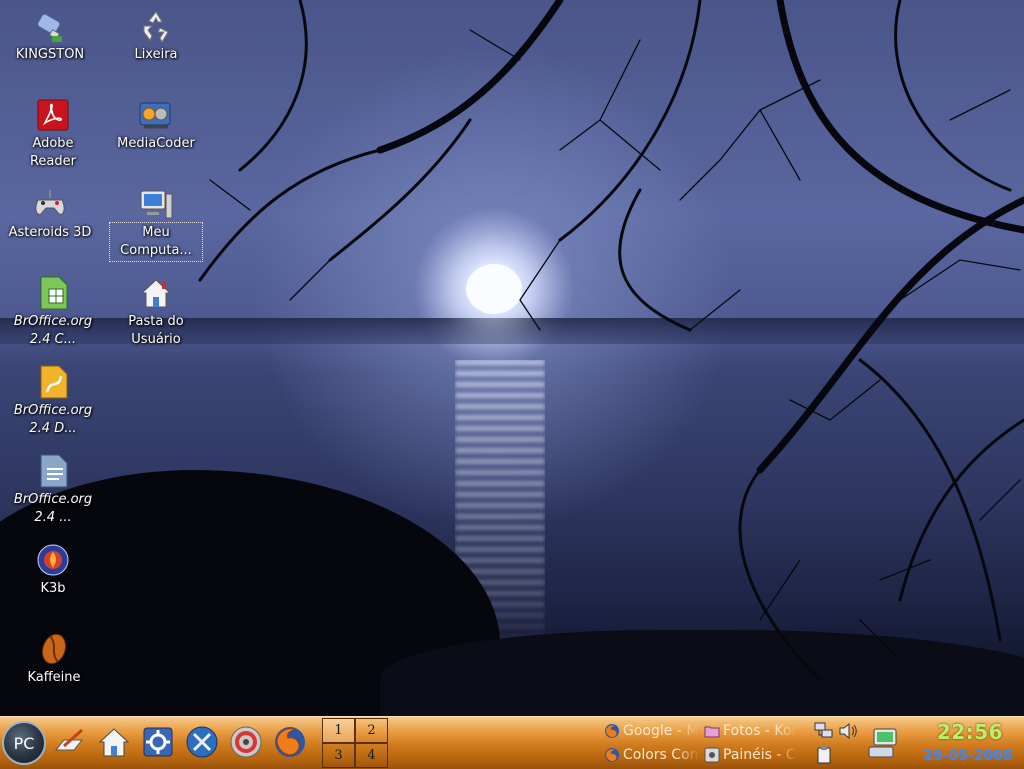 Image resolution: width=1024 pixels, height=769 pixels. What do you see at coordinates (54, 293) in the screenshot?
I see `spreadsheet-icon` at bounding box center [54, 293].